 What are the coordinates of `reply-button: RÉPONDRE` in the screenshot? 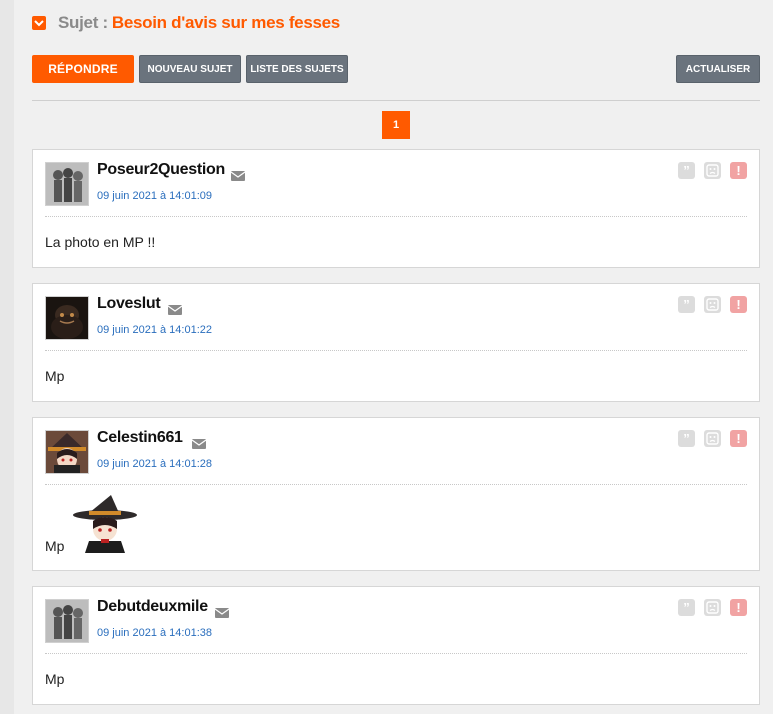 It's located at (83, 69).